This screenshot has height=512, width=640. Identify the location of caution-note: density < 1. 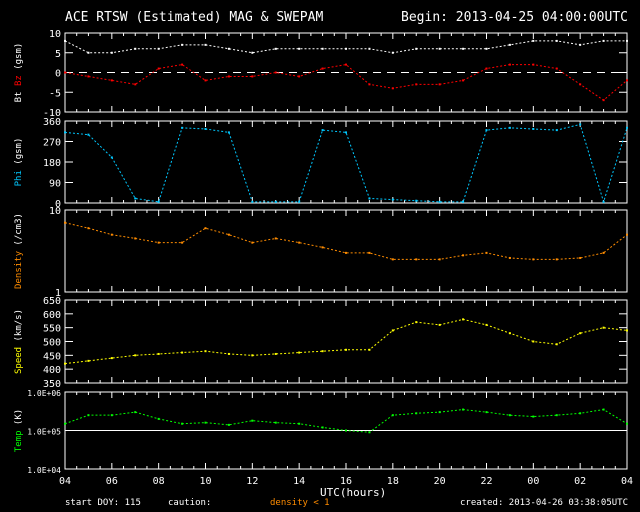
(300, 503).